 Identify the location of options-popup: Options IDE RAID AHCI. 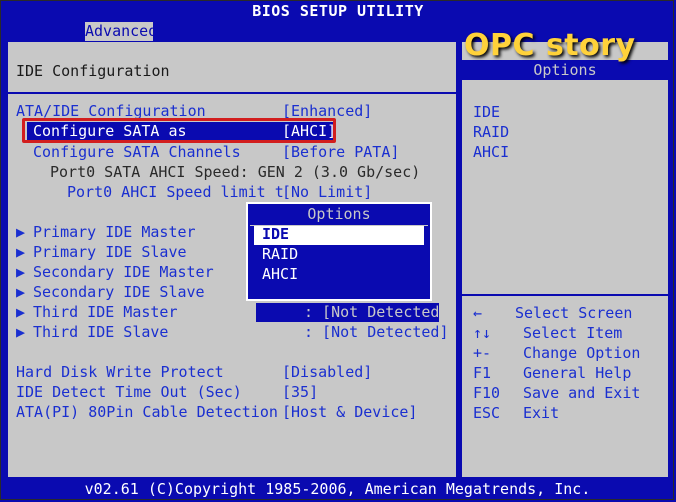
(339, 251).